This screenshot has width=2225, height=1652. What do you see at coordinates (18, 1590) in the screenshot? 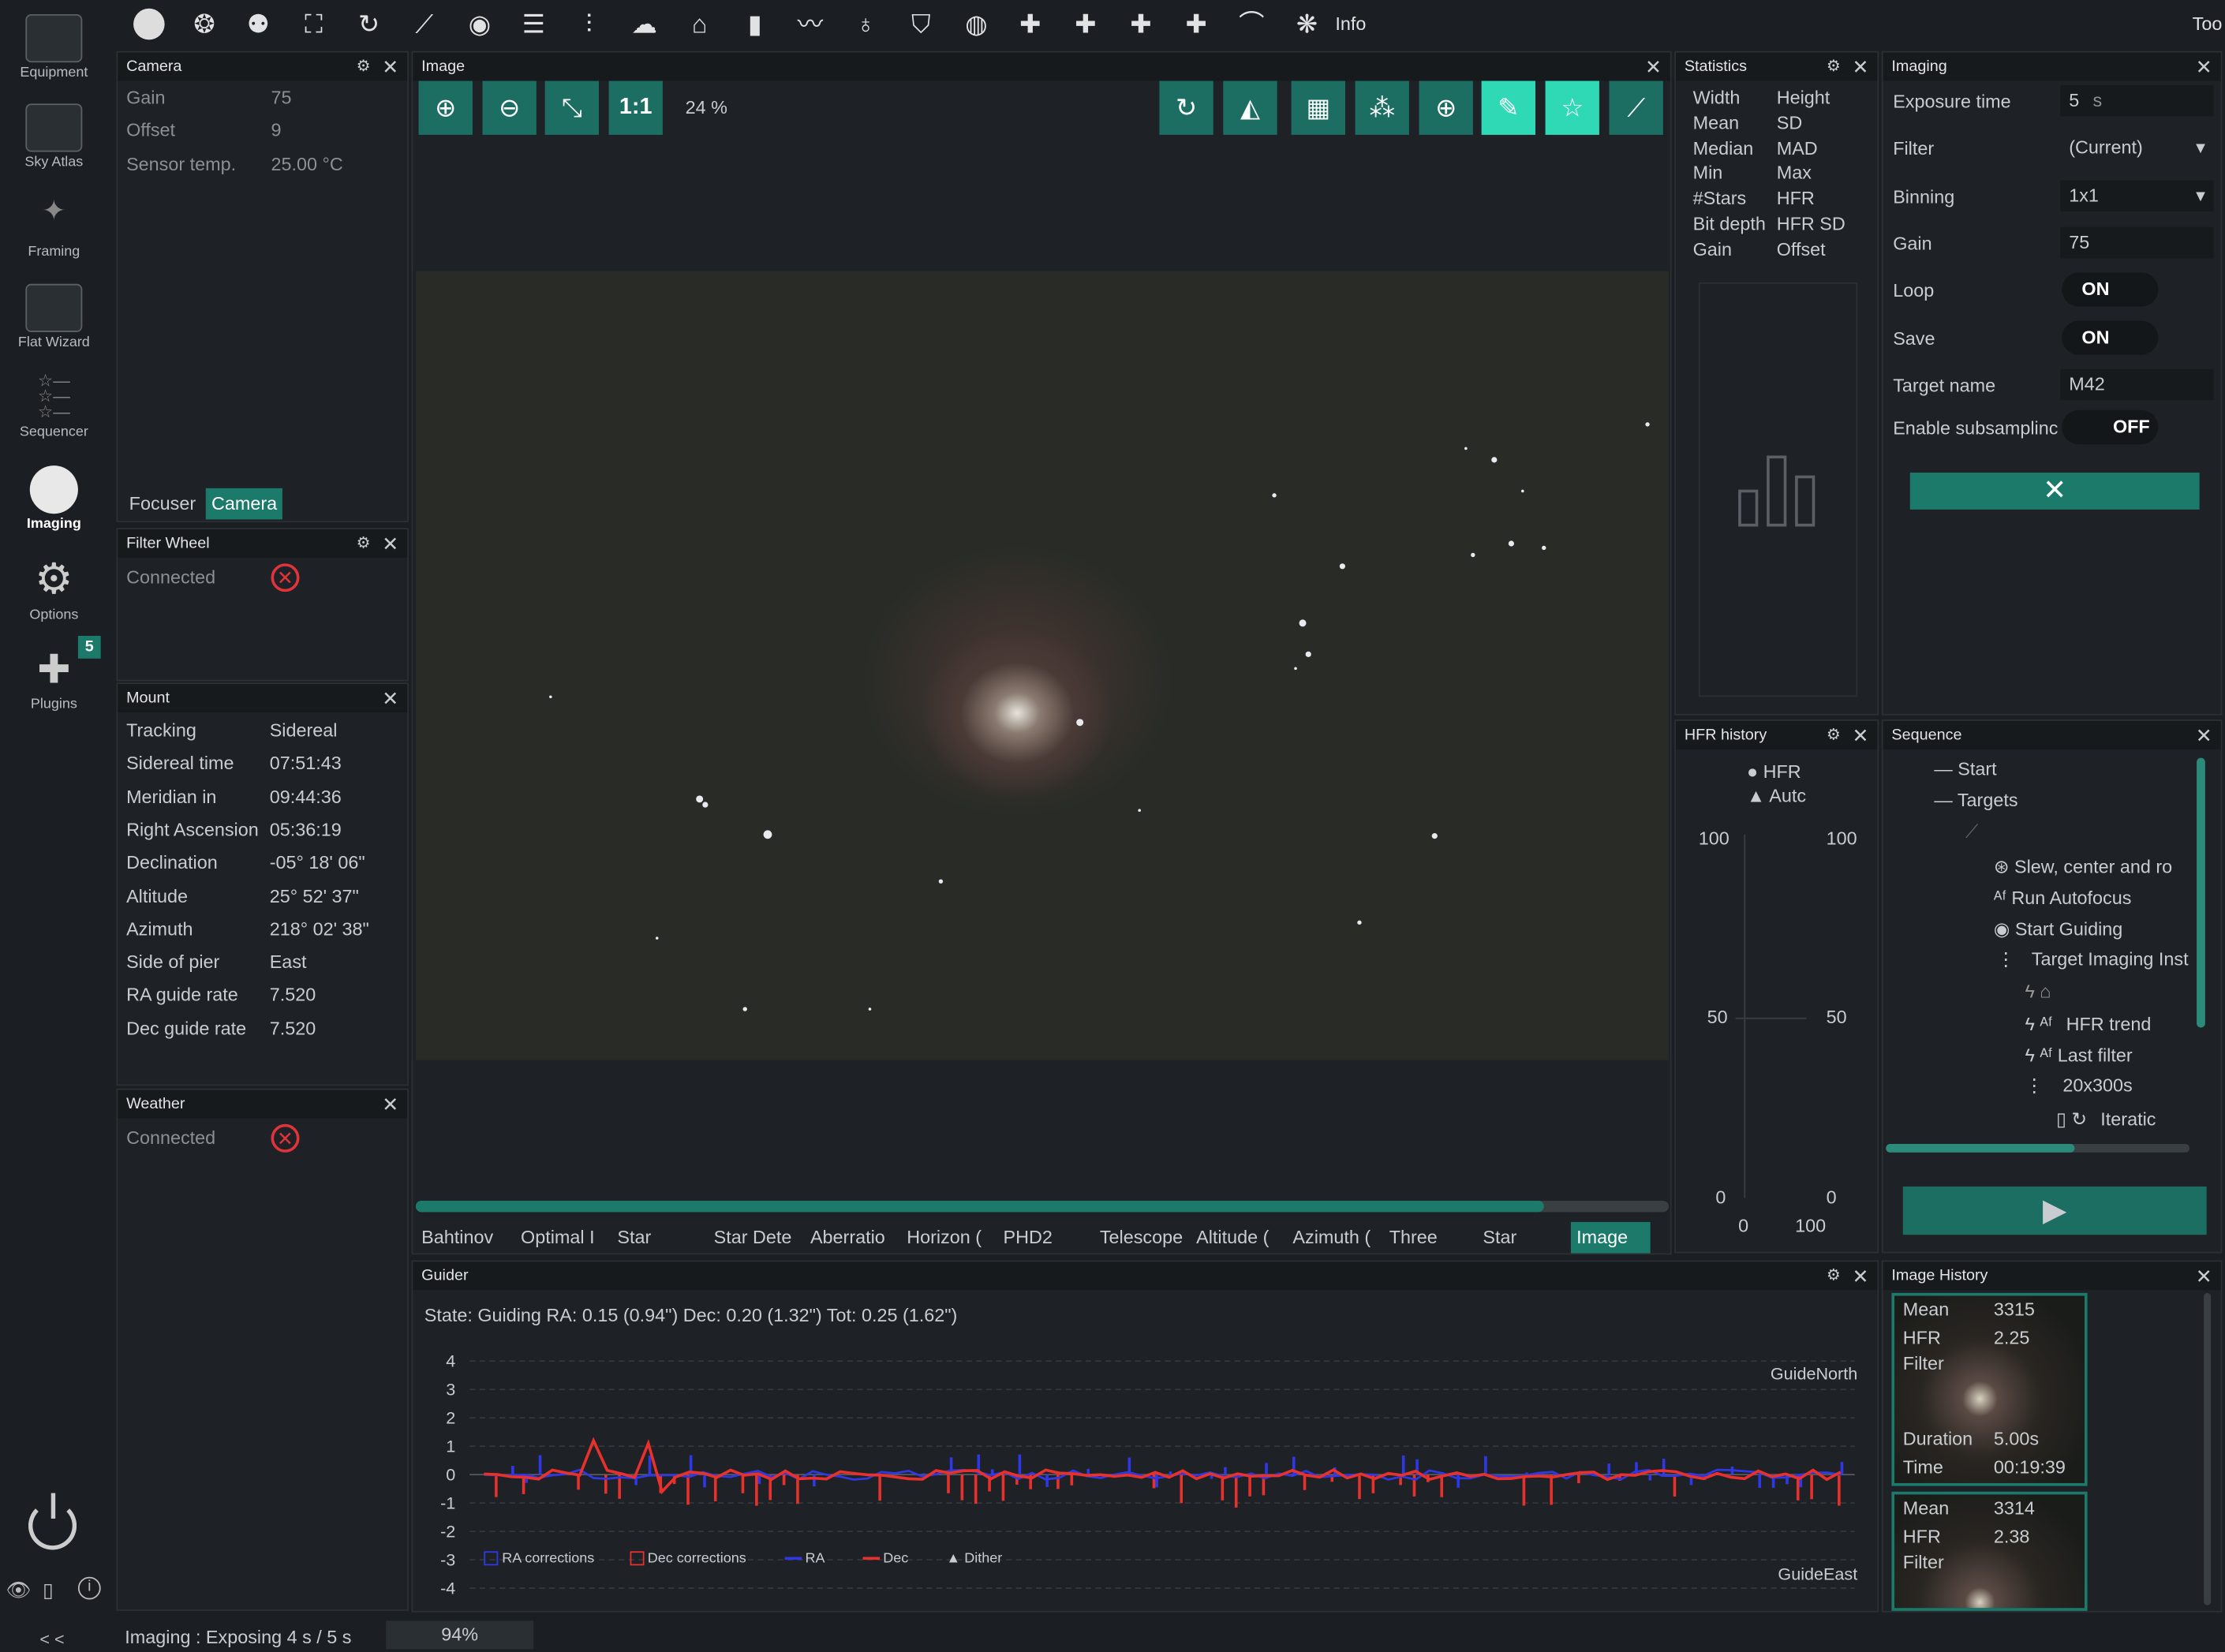
I see `eye-icon: 👁` at bounding box center [18, 1590].